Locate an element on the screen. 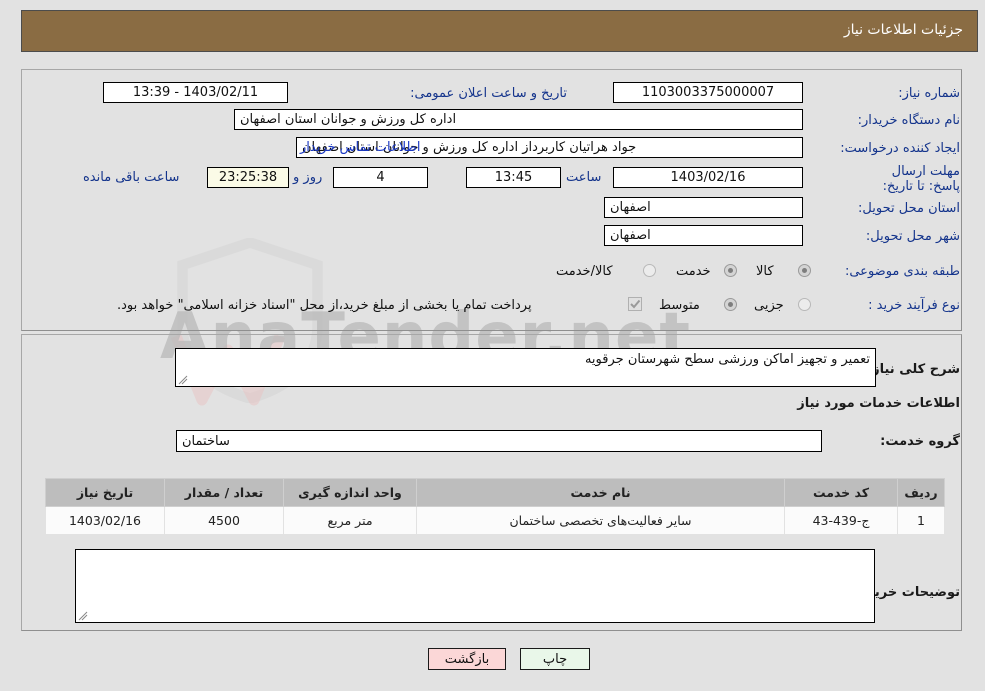  radio-process-motavasset is located at coordinates (730, 304).